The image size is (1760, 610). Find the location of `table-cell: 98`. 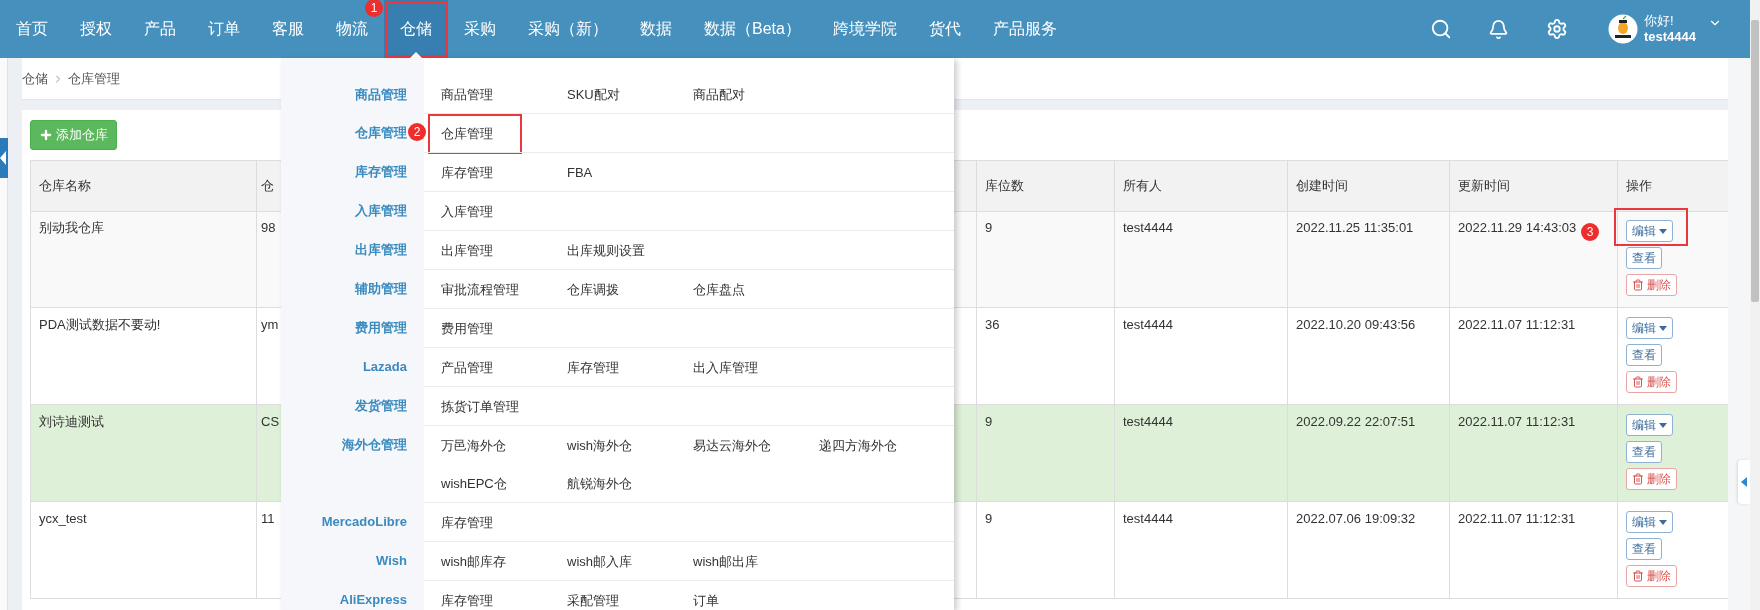

table-cell: 98 is located at coordinates (268, 227).